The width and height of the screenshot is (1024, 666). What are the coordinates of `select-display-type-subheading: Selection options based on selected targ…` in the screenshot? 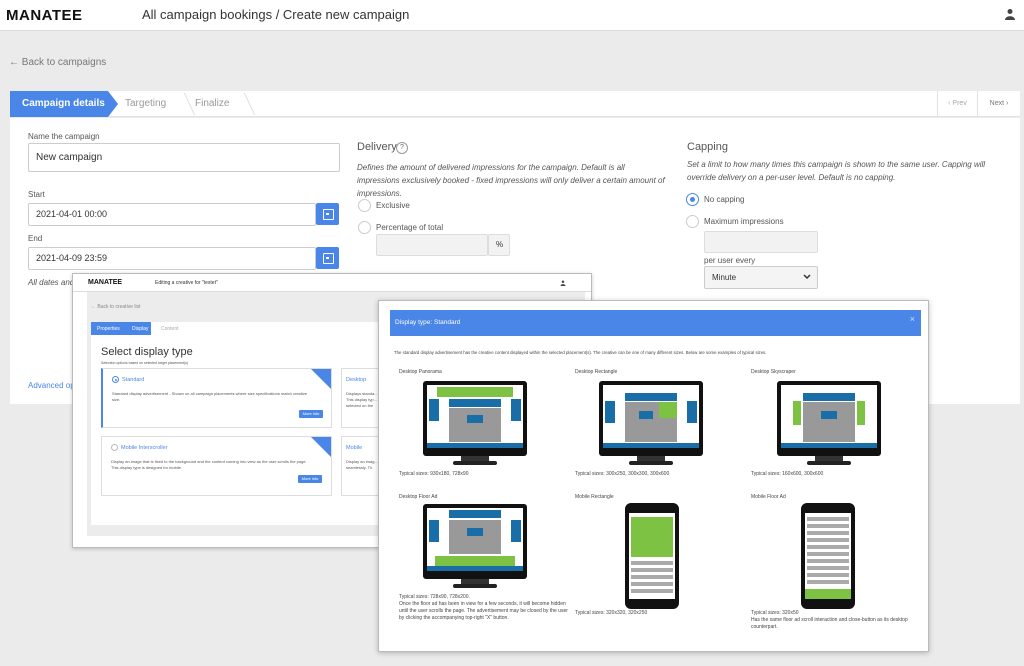 It's located at (145, 363).